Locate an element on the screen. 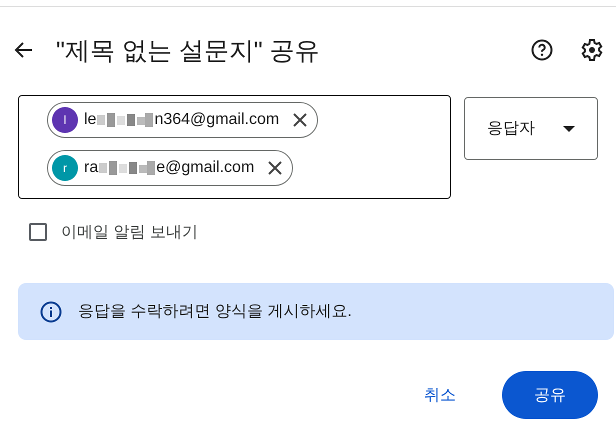 The image size is (616, 434). settings-icon is located at coordinates (592, 50).